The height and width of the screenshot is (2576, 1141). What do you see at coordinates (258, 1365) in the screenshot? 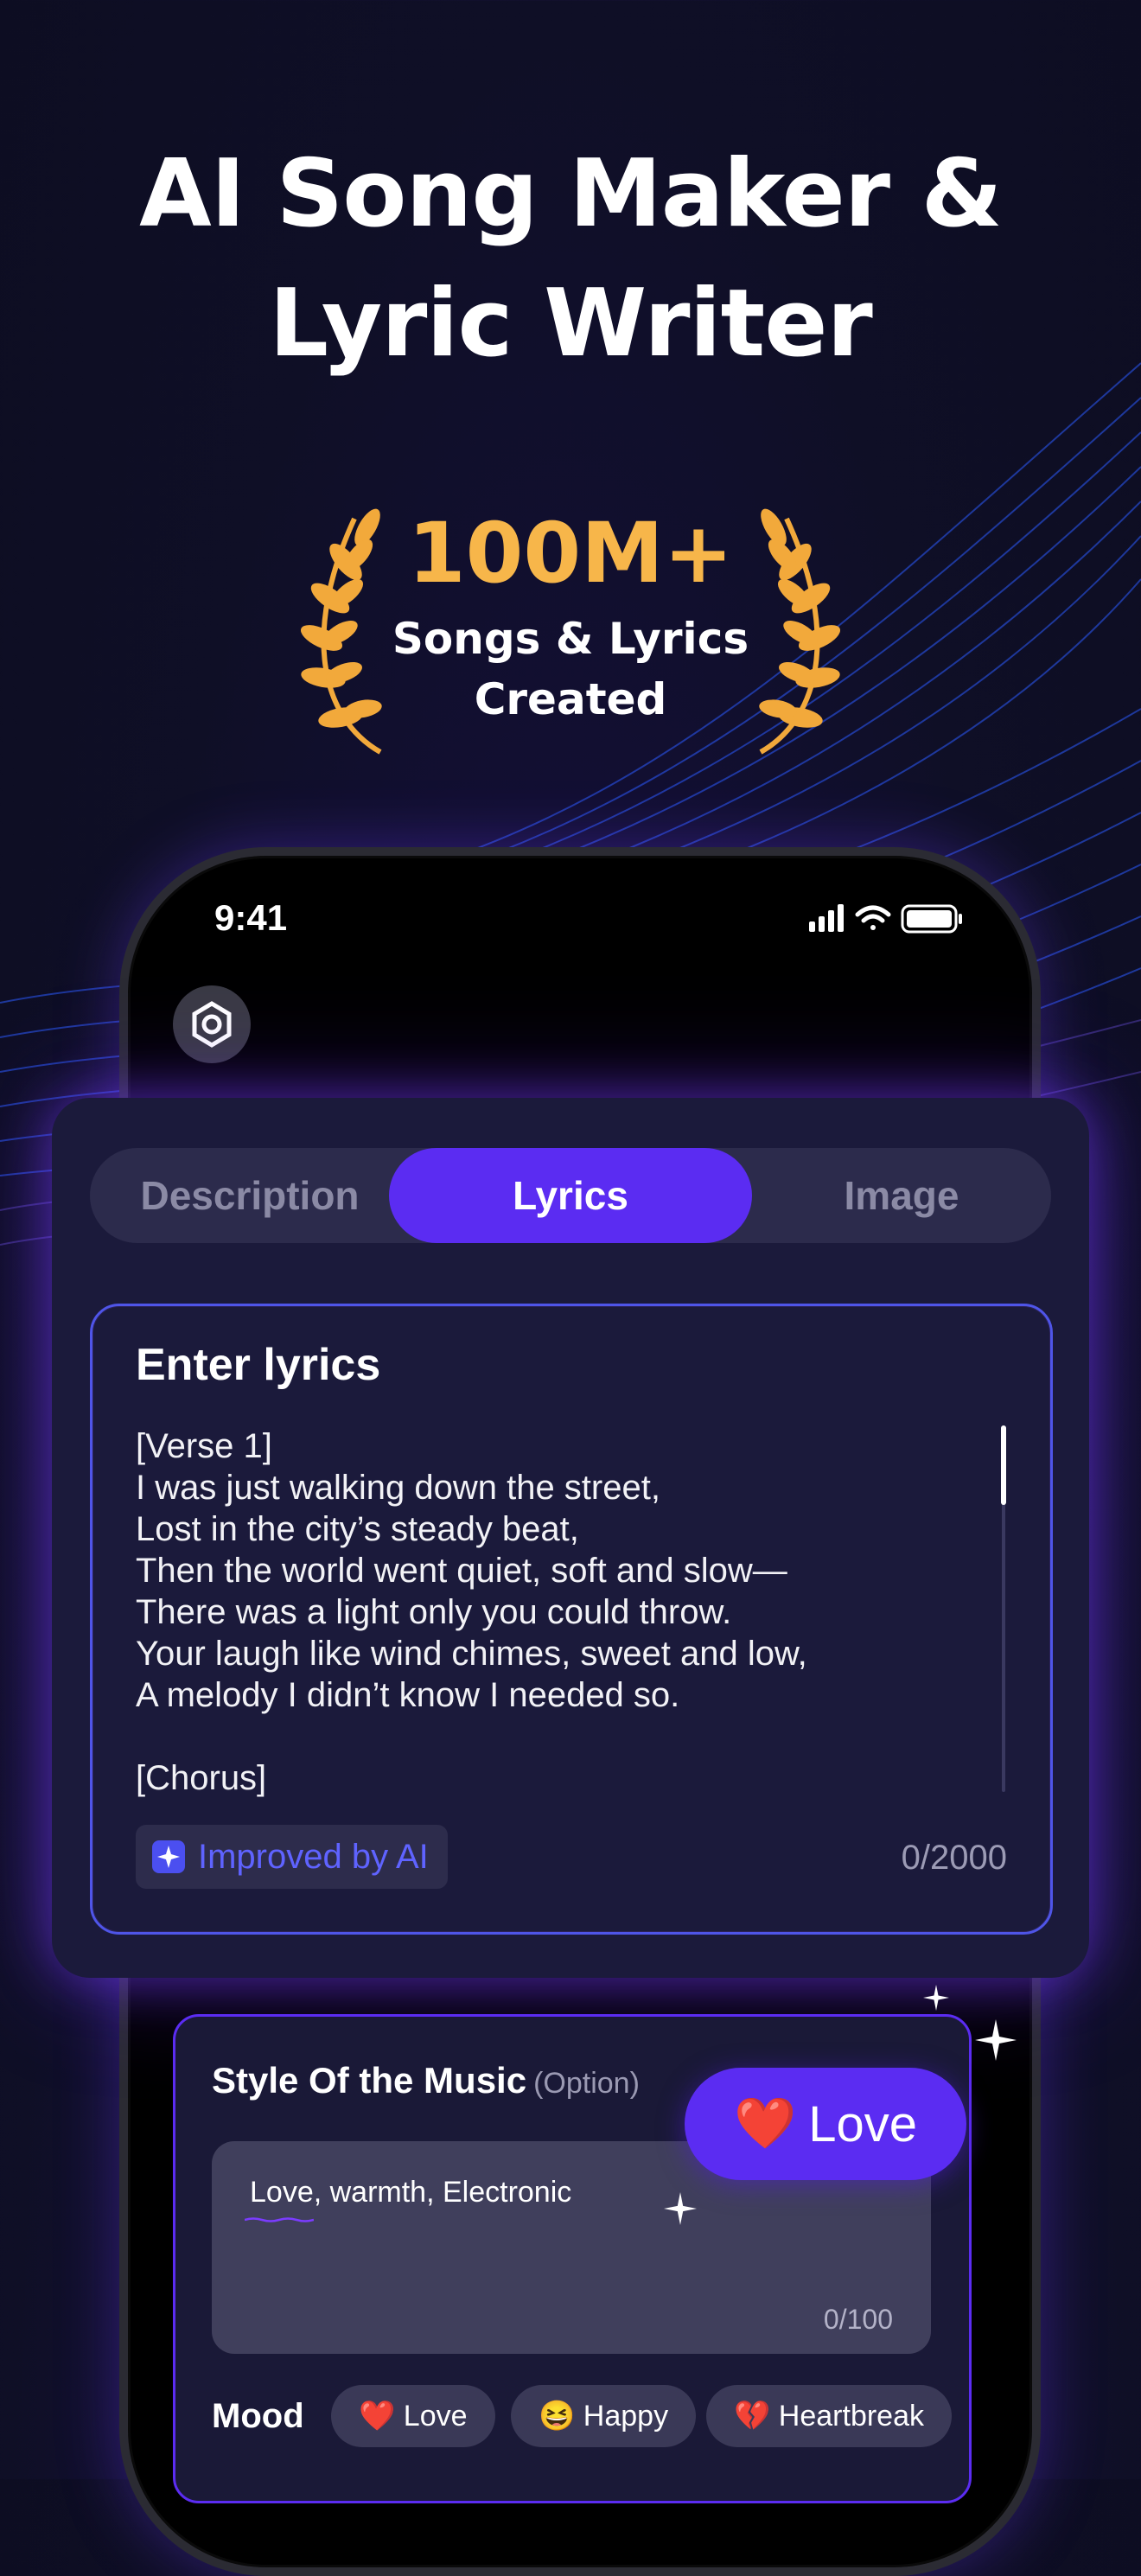
I see `lyrics-title: Enter lyrics` at bounding box center [258, 1365].